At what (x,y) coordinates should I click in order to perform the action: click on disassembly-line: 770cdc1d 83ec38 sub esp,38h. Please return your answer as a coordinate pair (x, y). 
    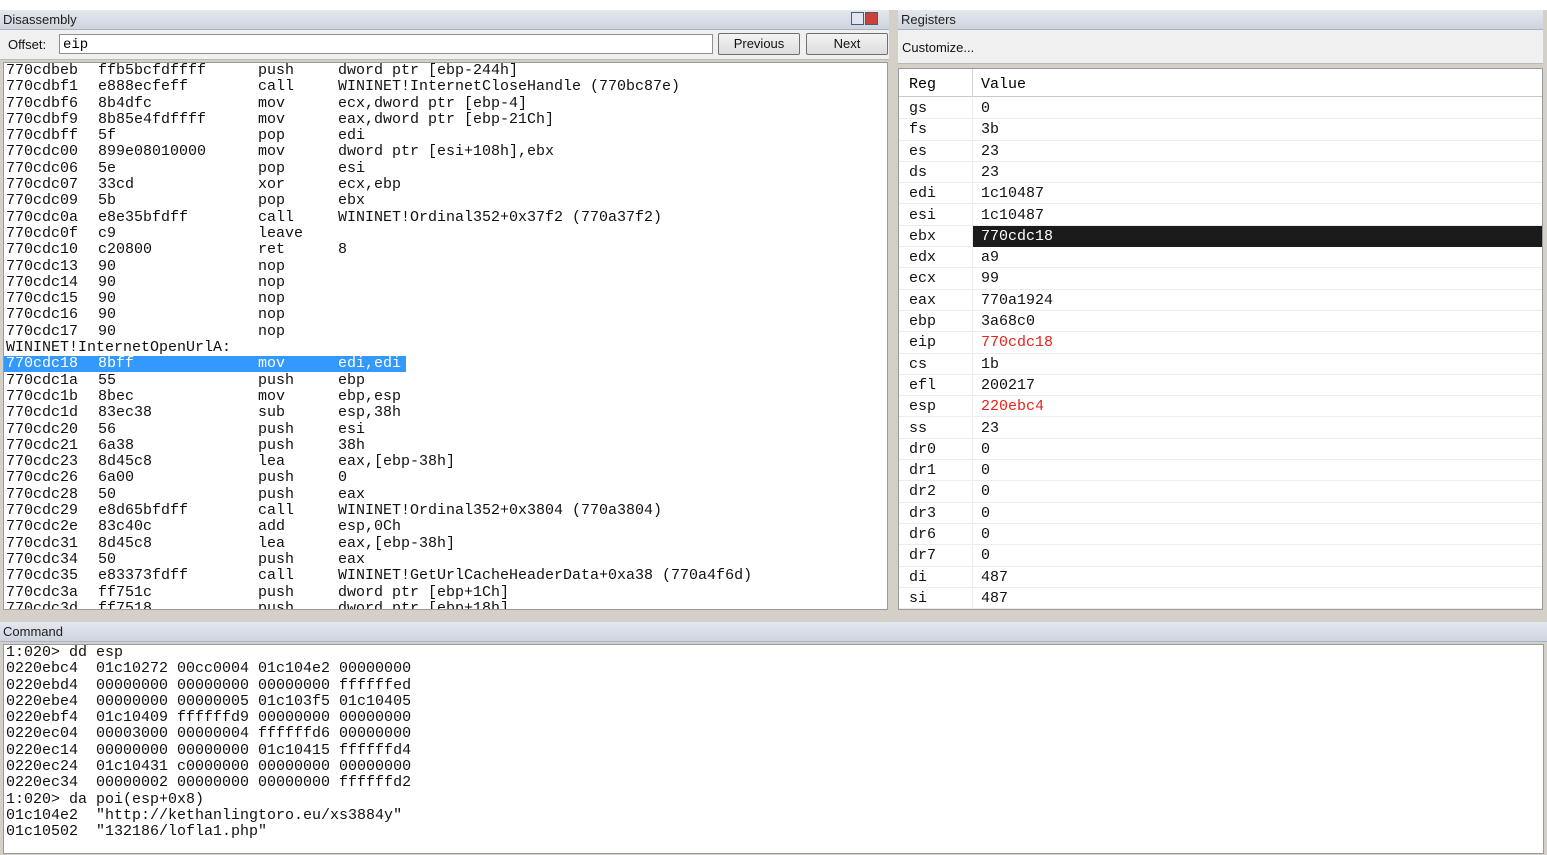
    Looking at the image, I should click on (445, 413).